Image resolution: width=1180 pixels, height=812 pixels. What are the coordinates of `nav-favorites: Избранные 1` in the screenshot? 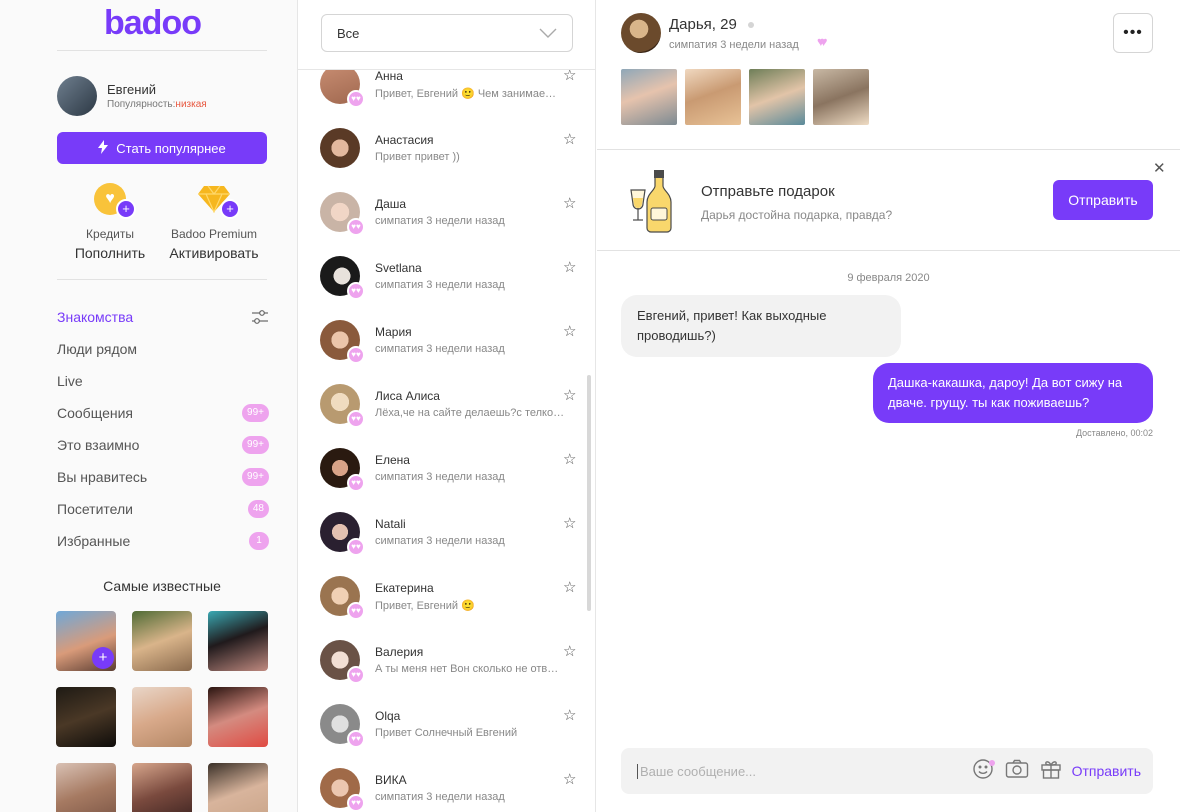 It's located at (163, 541).